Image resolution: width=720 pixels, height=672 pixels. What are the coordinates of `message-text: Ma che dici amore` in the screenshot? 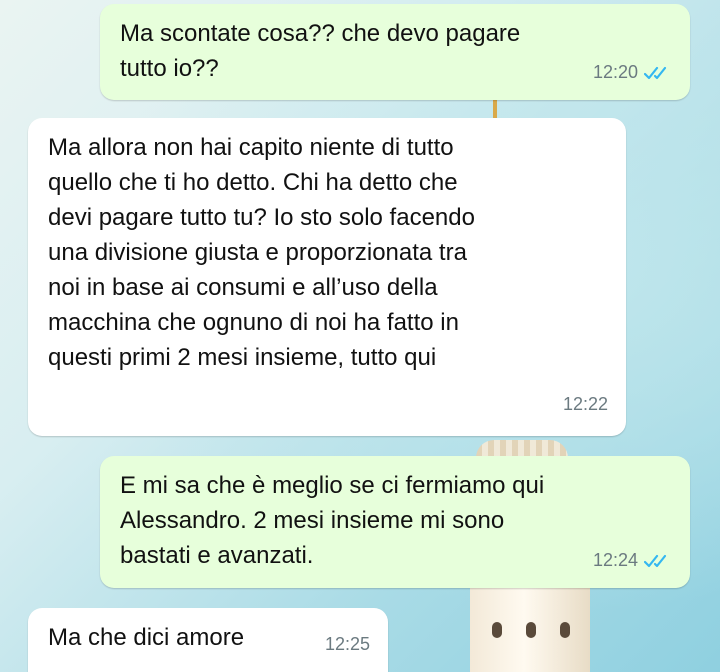 It's located at (146, 637).